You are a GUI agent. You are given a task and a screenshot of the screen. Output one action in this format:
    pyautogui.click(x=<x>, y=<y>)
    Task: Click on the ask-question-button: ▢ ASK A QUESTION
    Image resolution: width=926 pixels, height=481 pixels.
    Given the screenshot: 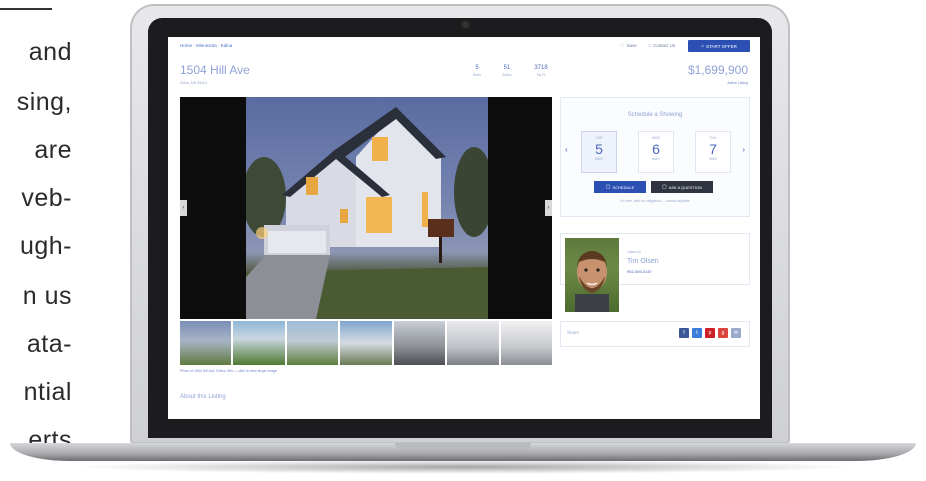 What is the action you would take?
    pyautogui.click(x=682, y=187)
    